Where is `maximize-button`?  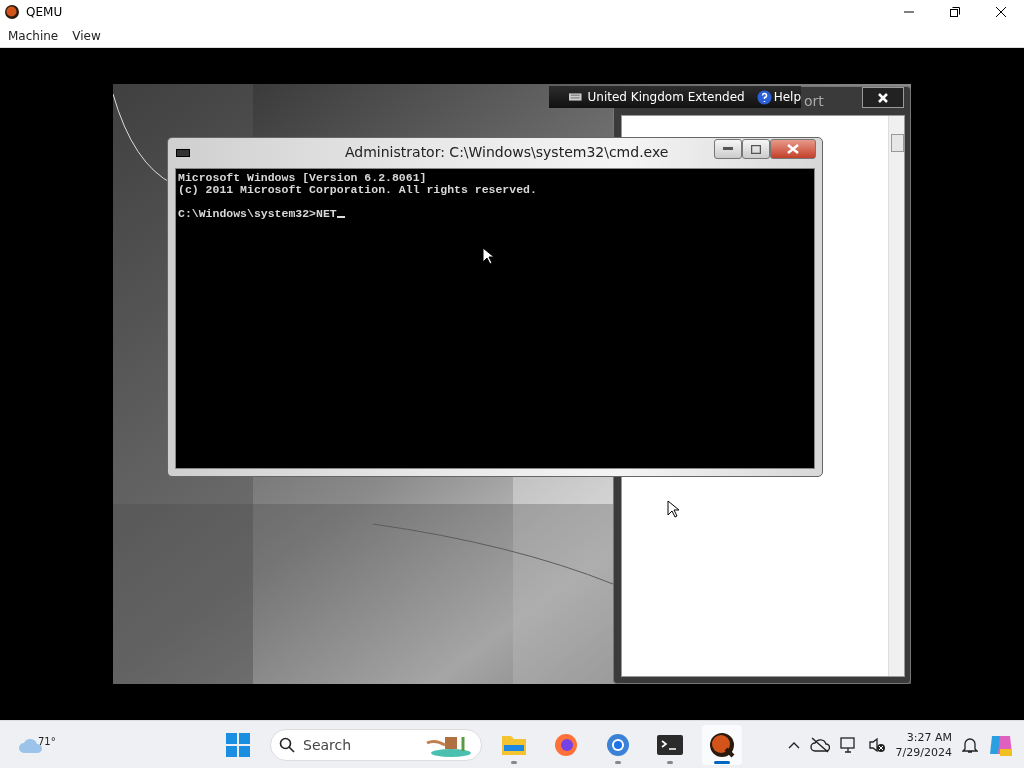
maximize-button is located at coordinates (756, 149).